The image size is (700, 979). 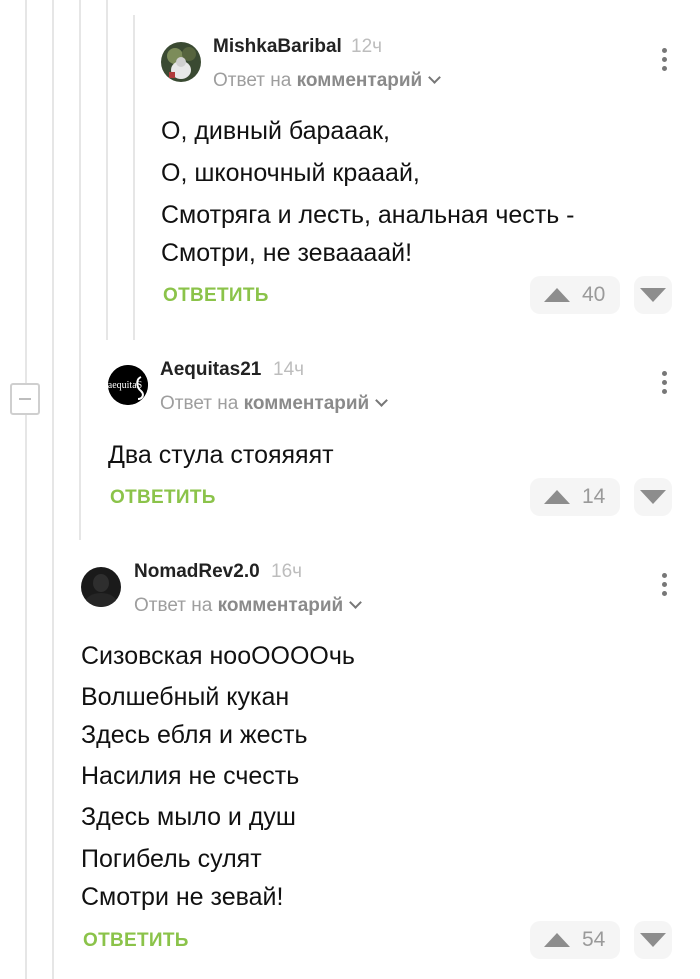 What do you see at coordinates (171, 859) in the screenshot?
I see `comment-text-line: Погибель сулят` at bounding box center [171, 859].